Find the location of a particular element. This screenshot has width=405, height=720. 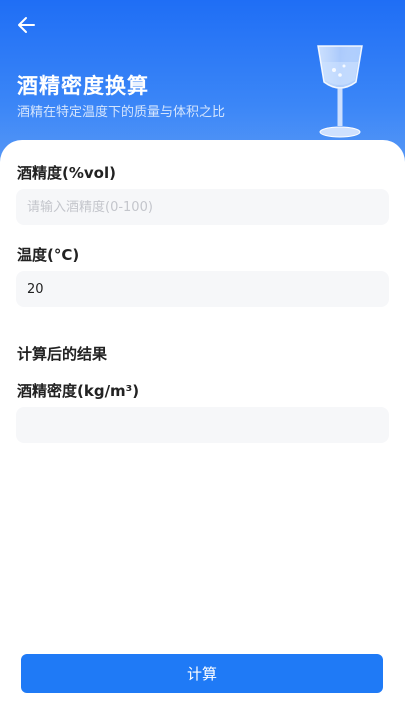

alcohol-input is located at coordinates (202, 207).